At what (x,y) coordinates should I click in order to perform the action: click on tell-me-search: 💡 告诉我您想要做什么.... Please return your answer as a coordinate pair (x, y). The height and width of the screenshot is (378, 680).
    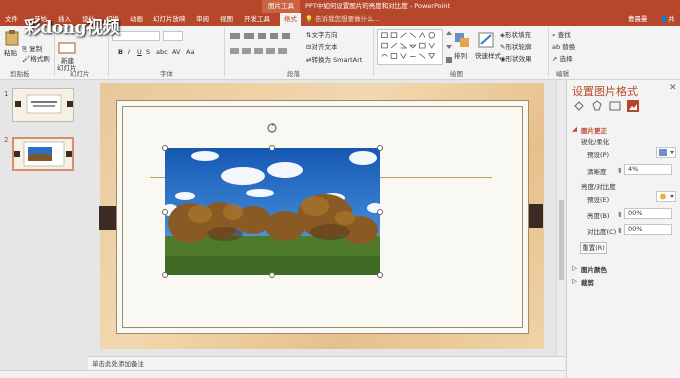
    Looking at the image, I should click on (342, 19).